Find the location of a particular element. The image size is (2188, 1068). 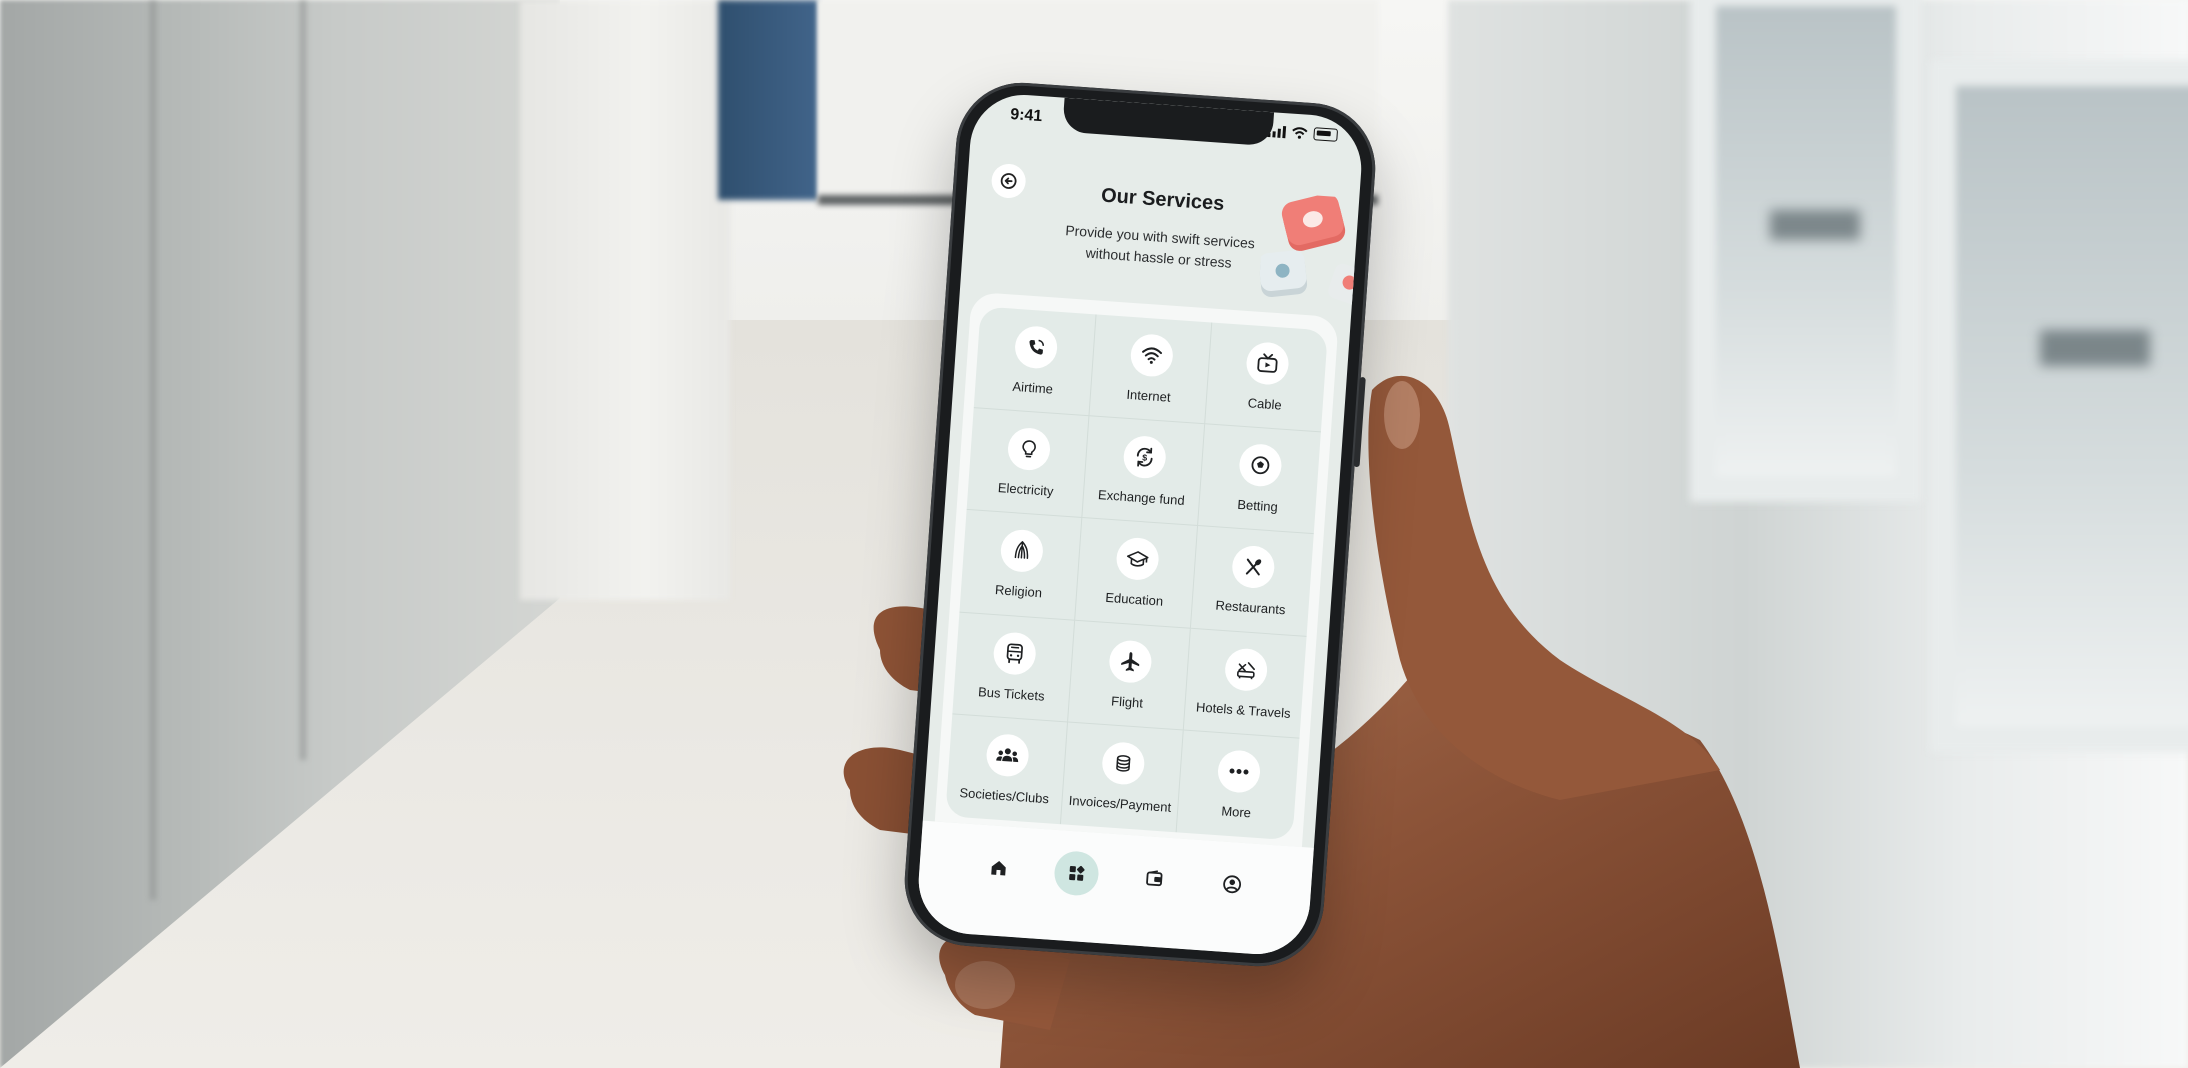

service-cable: Cable is located at coordinates (1266, 377).